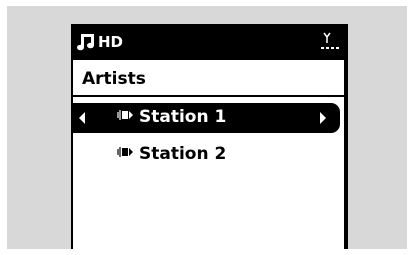  Describe the element at coordinates (208, 96) in the screenshot. I see `title-divider` at that location.